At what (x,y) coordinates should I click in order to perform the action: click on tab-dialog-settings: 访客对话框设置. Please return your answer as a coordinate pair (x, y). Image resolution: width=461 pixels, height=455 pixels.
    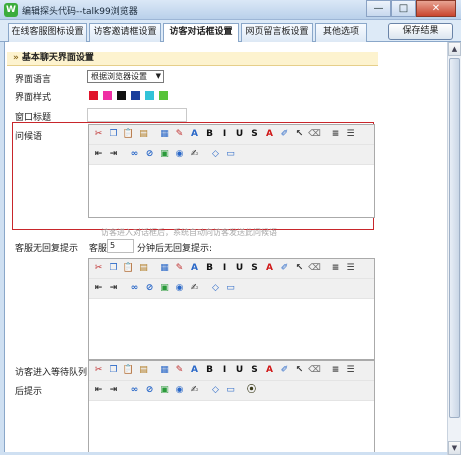
    Looking at the image, I should click on (201, 33).